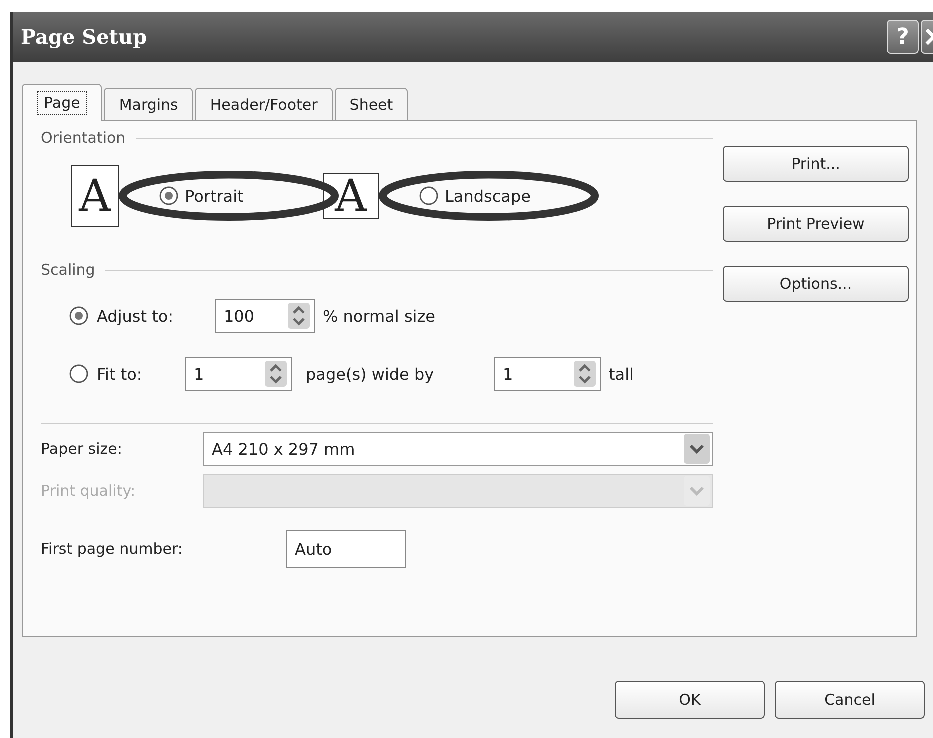 The image size is (933, 738). I want to click on dropdown: A4 210 x 297 mm, so click(458, 449).